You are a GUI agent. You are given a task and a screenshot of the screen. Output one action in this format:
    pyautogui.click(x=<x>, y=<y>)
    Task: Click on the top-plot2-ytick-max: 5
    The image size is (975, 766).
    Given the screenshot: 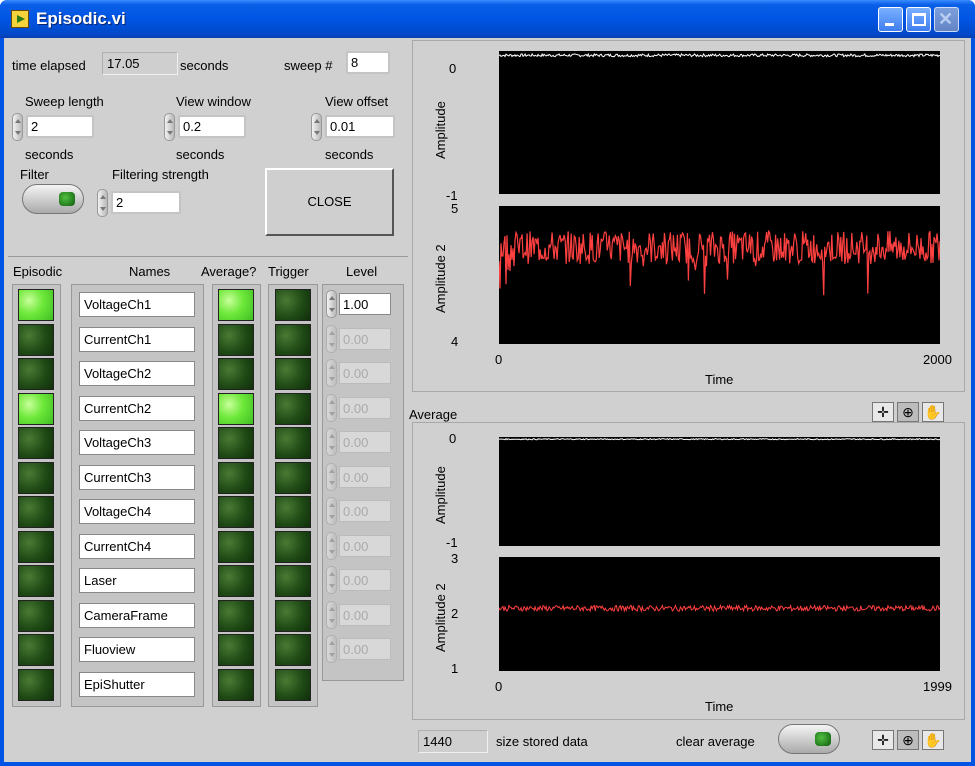 What is the action you would take?
    pyautogui.click(x=455, y=208)
    